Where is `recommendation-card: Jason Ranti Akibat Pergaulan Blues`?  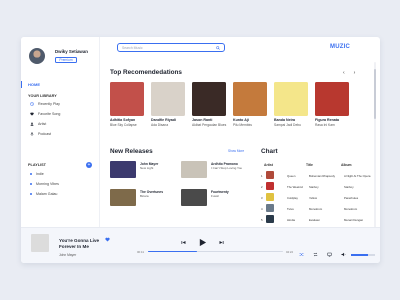 recommendation-card: Jason Ranti Akibat Pergaulan Blues is located at coordinates (210, 104).